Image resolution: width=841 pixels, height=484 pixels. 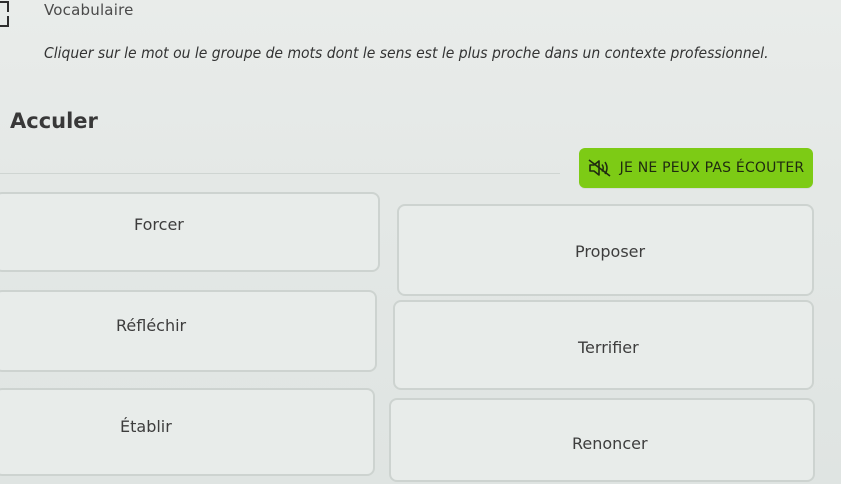 I want to click on option-reflechir: Réfléchir, so click(x=188, y=331).